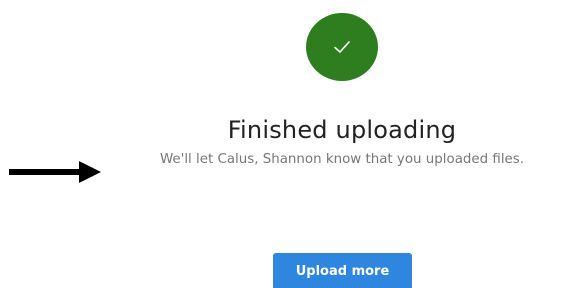 Image resolution: width=570 pixels, height=288 pixels. I want to click on status-title: Finished uploading, so click(342, 130).